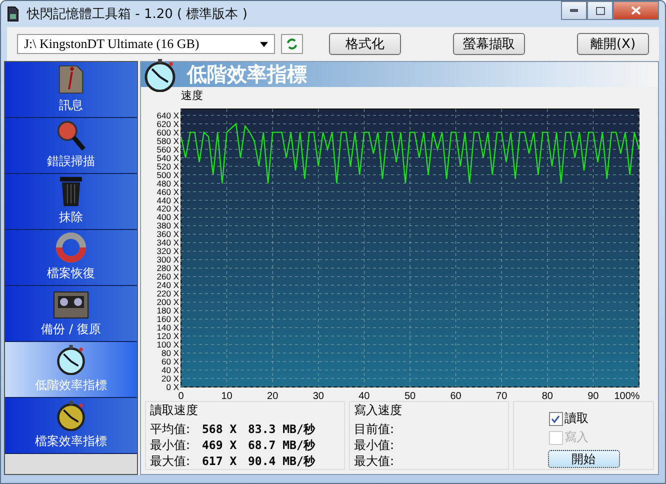 This screenshot has height=484, width=666. I want to click on maximize-icon, so click(600, 10).